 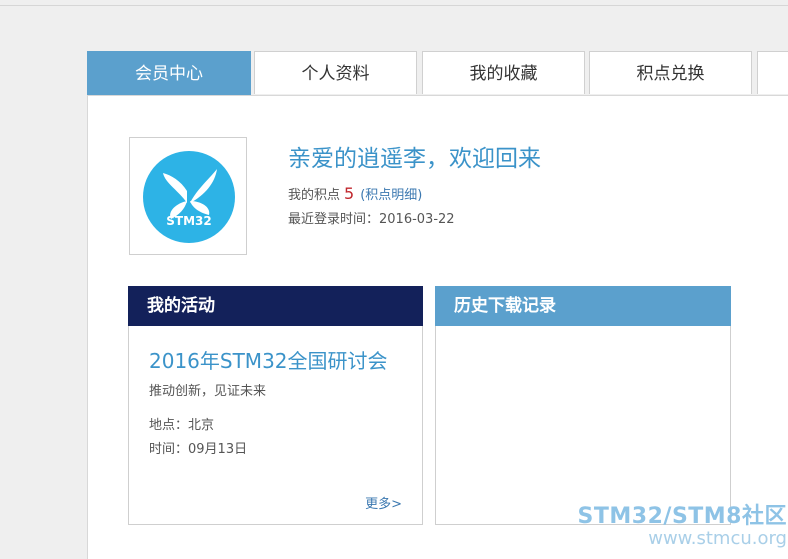 I want to click on avatar: STM32, so click(x=188, y=196).